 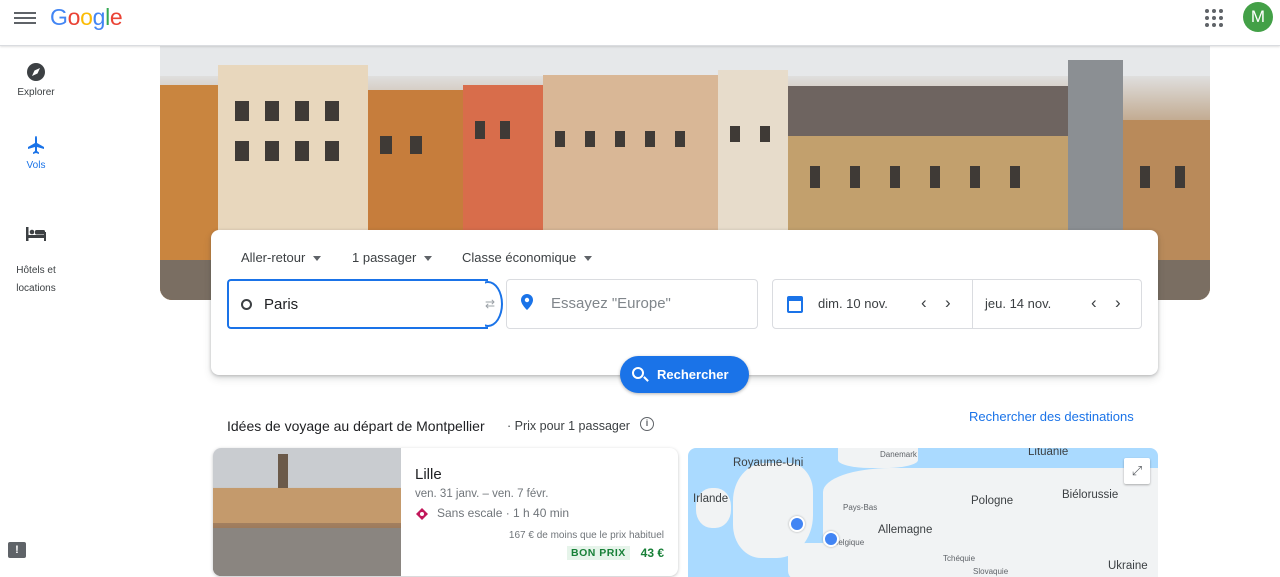 I want to click on map-label: Danemark, so click(x=898, y=454).